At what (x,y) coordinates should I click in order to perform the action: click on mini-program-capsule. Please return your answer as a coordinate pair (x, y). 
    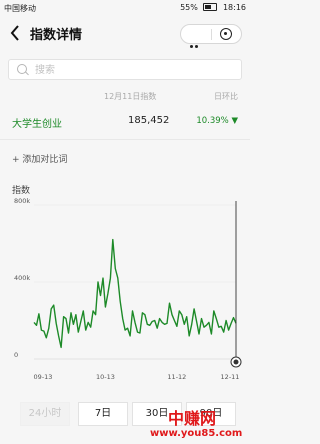
    Looking at the image, I should click on (211, 45).